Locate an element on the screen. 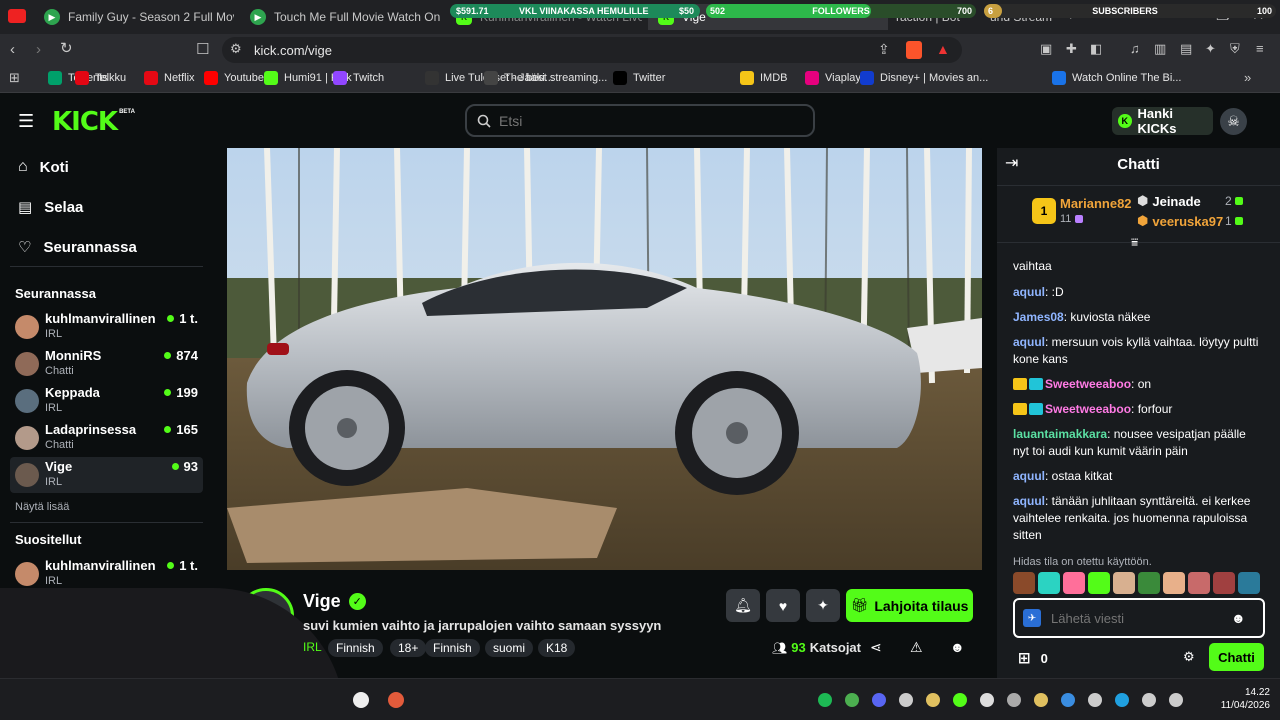 The image size is (1280, 720). leo-ai-icon: ✦ is located at coordinates (1210, 48).